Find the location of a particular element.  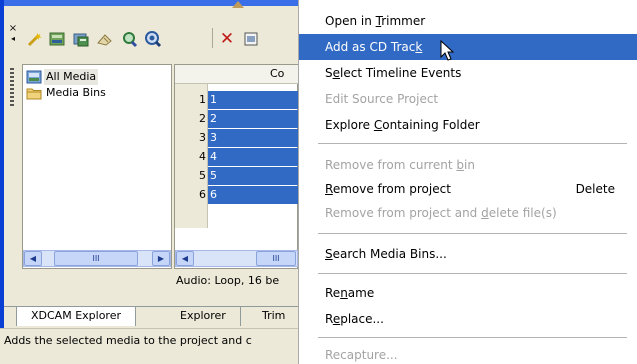

tab-label: Explorer is located at coordinates (203, 315).